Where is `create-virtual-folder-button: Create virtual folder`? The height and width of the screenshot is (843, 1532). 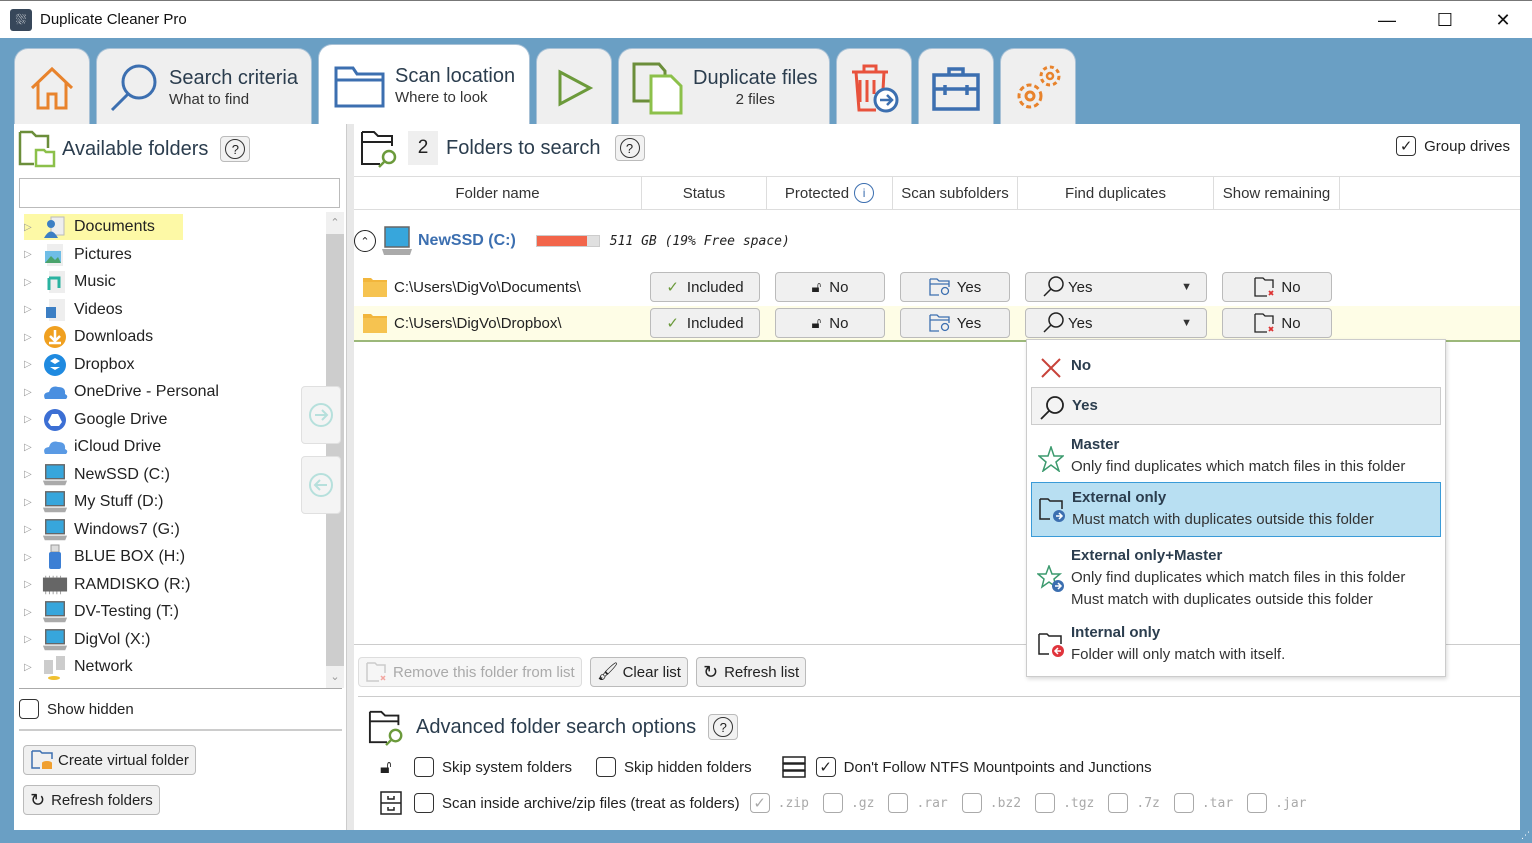 create-virtual-folder-button: Create virtual folder is located at coordinates (109, 760).